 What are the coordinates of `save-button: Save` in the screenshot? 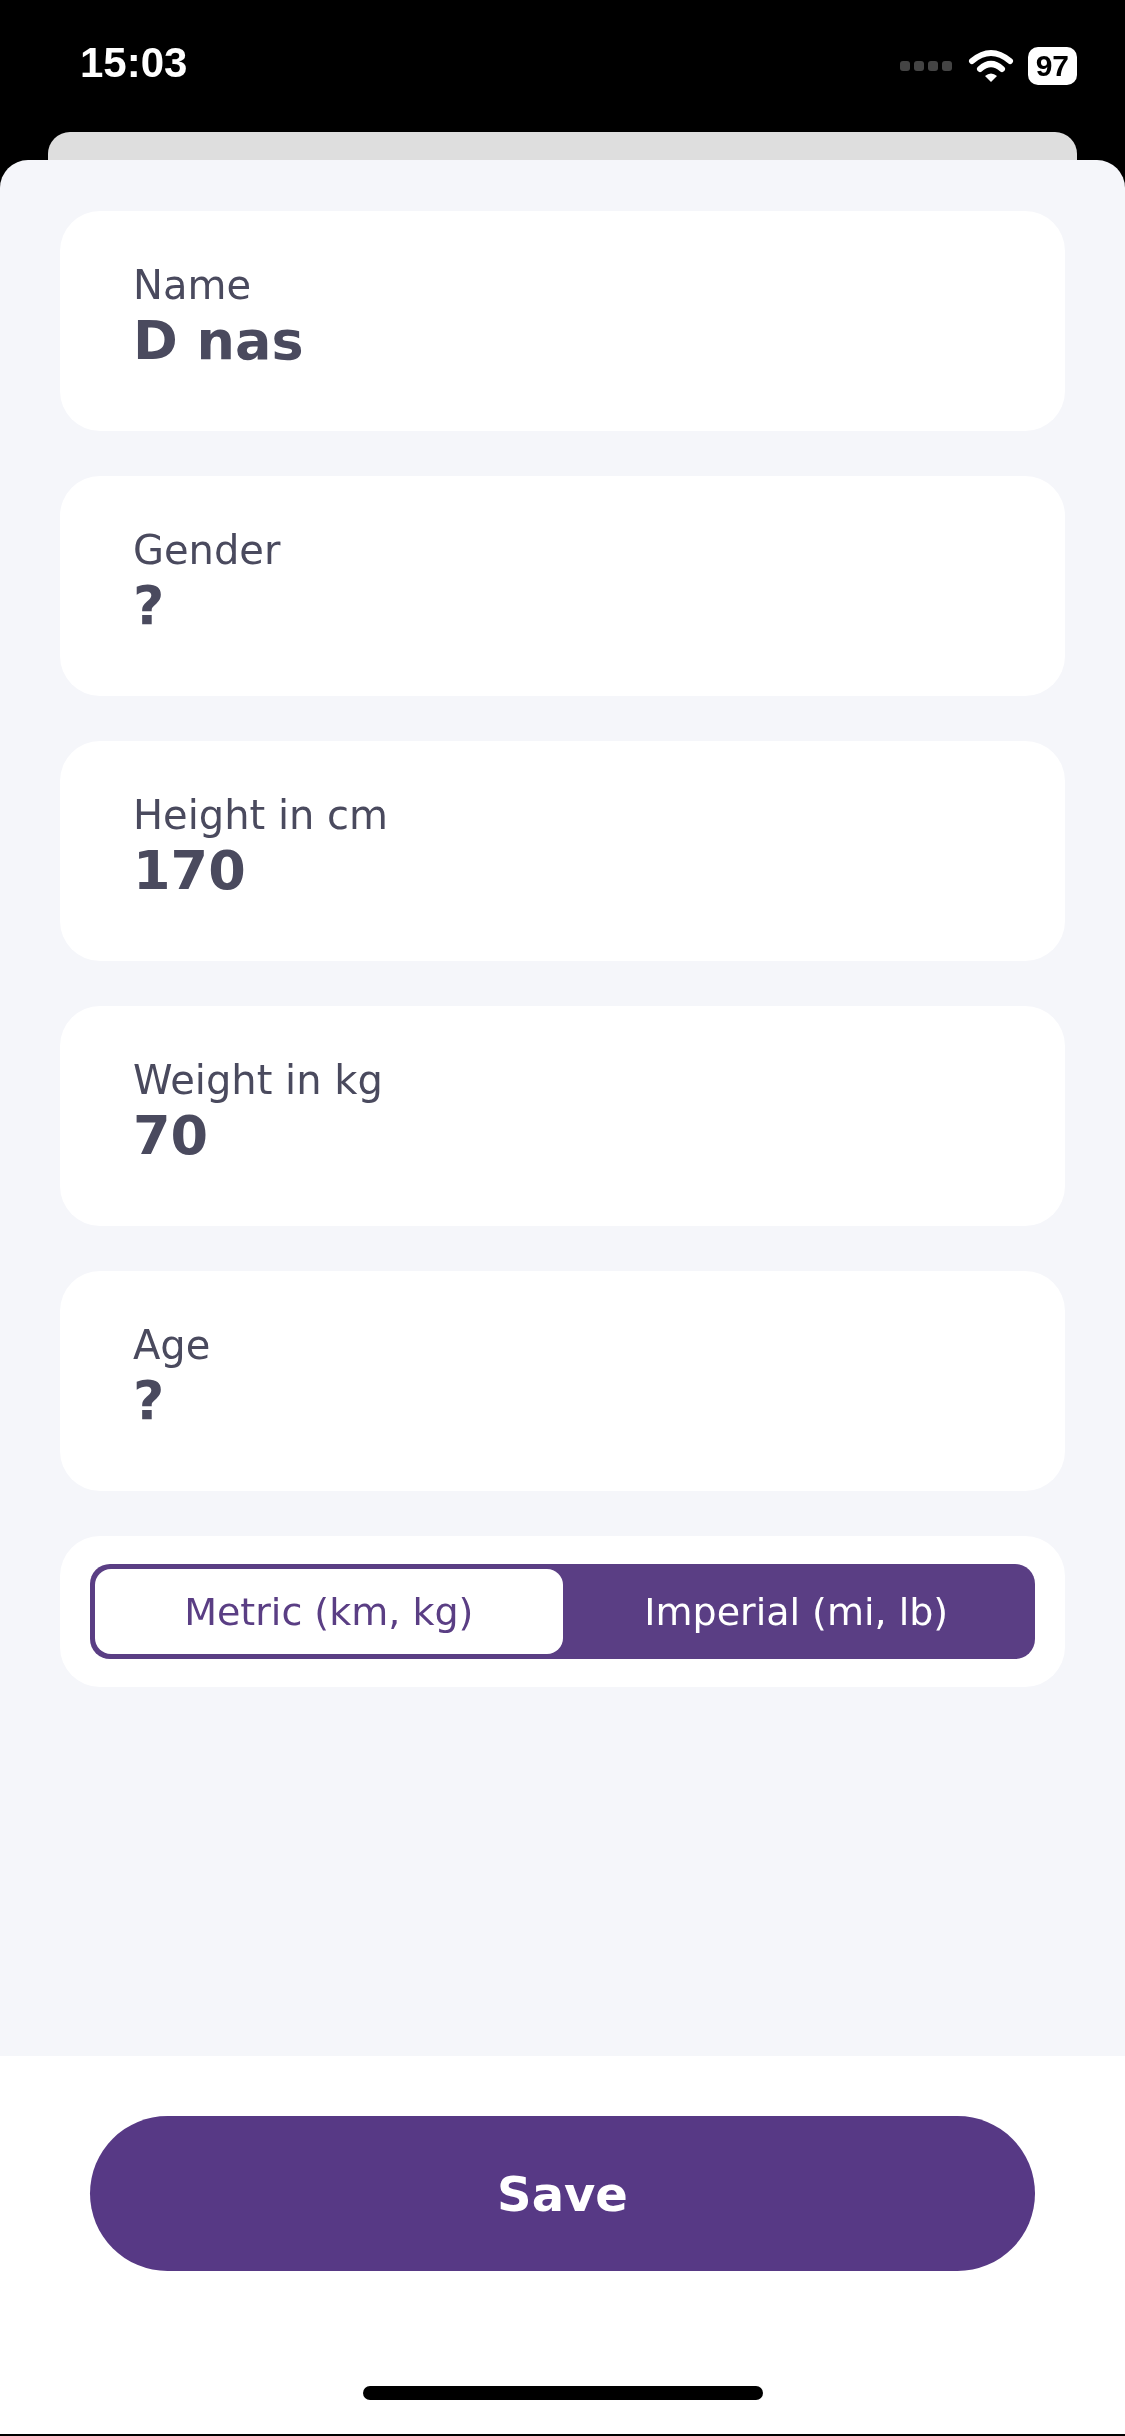 It's located at (562, 2193).